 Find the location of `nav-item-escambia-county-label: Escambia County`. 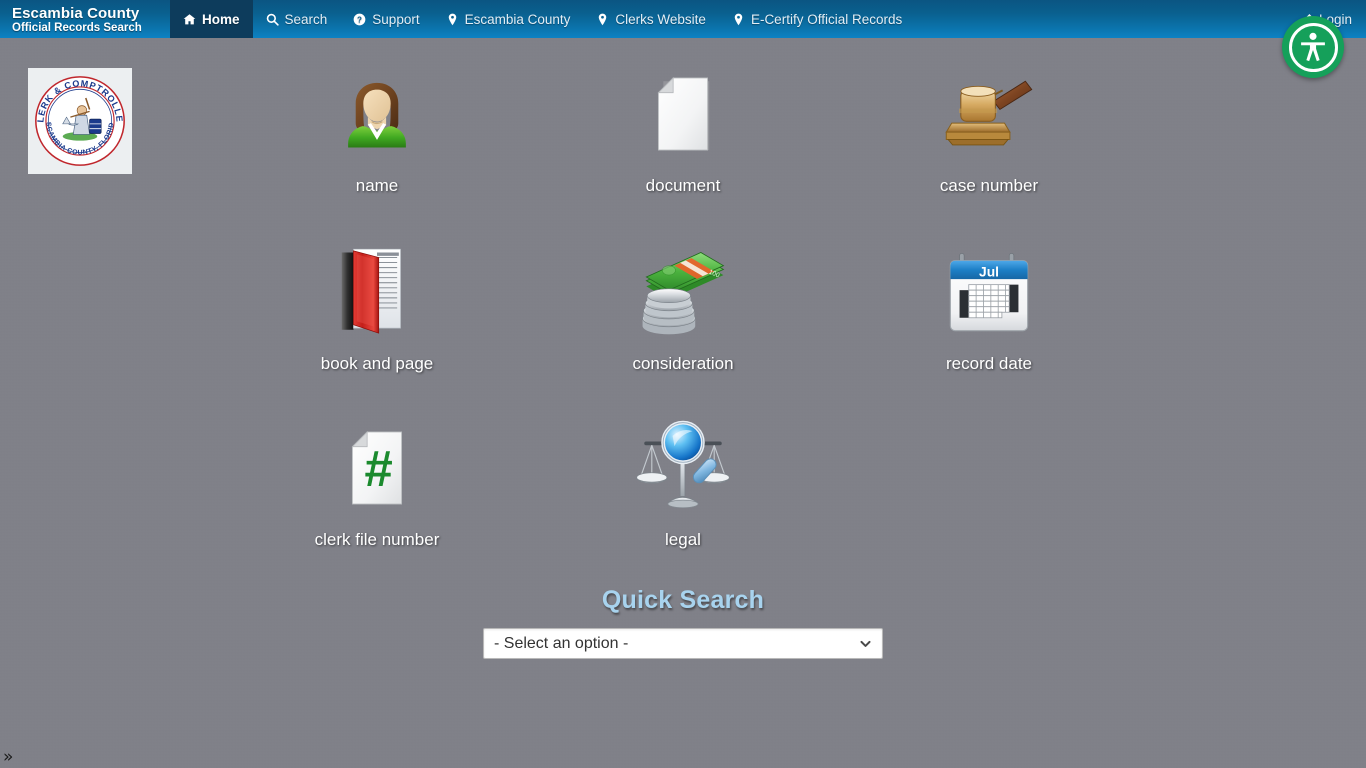

nav-item-escambia-county-label: Escambia County is located at coordinates (517, 19).